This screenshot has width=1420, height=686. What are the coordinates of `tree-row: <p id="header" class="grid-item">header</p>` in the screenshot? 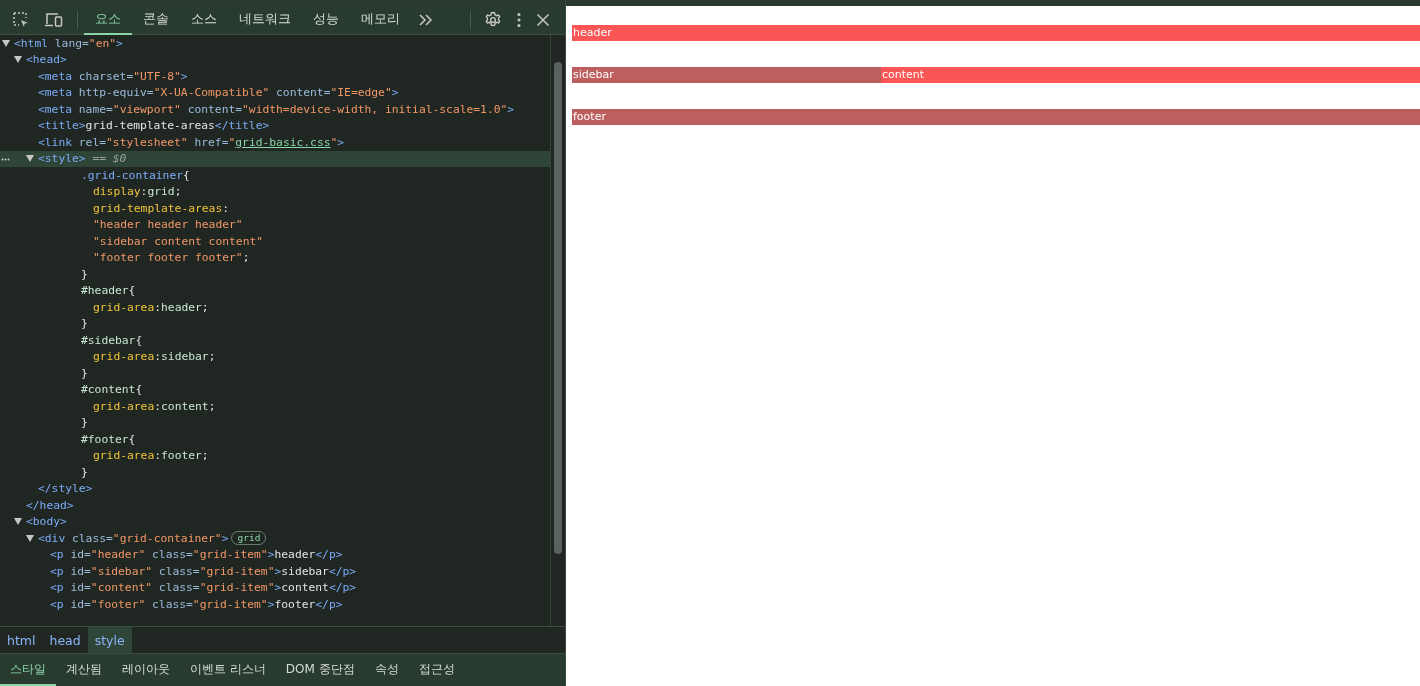 It's located at (275, 554).